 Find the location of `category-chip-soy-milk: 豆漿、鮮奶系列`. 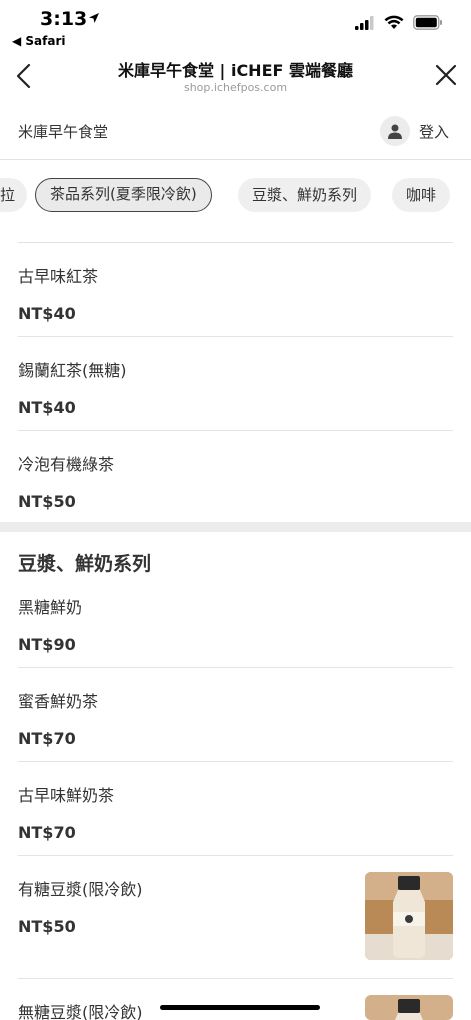

category-chip-soy-milk: 豆漿、鮮奶系列 is located at coordinates (305, 195).